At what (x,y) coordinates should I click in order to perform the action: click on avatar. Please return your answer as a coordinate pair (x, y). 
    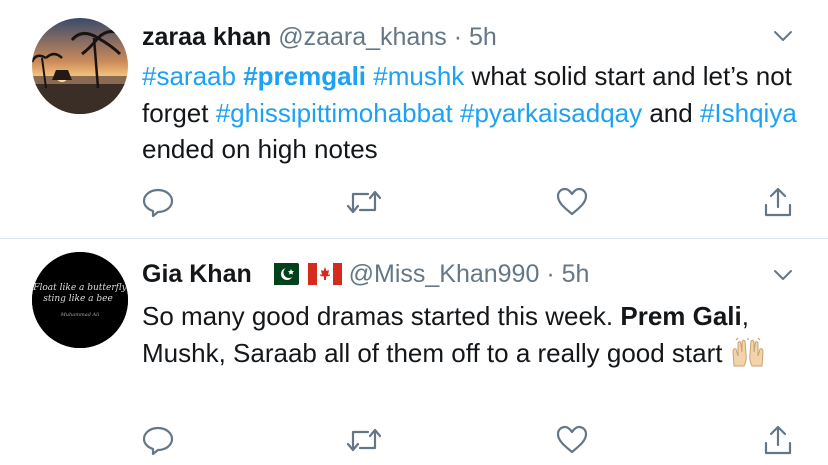
    Looking at the image, I should click on (80, 66).